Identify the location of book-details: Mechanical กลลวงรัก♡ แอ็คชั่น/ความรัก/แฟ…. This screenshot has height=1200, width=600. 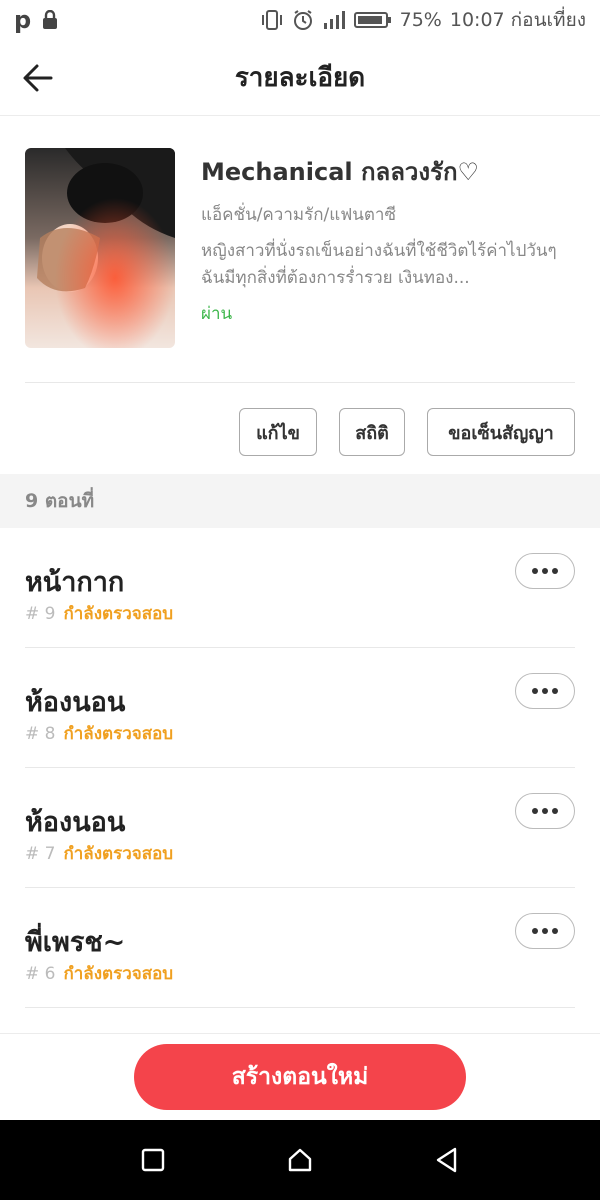
(388, 248).